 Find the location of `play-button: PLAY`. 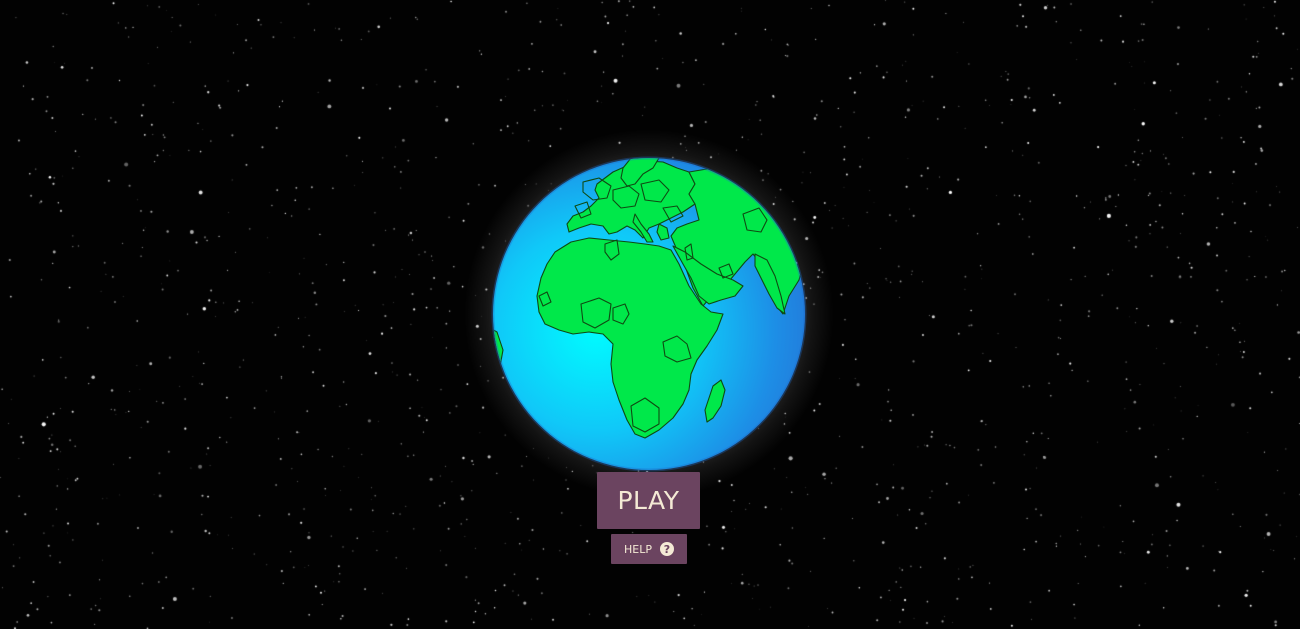

play-button: PLAY is located at coordinates (648, 500).